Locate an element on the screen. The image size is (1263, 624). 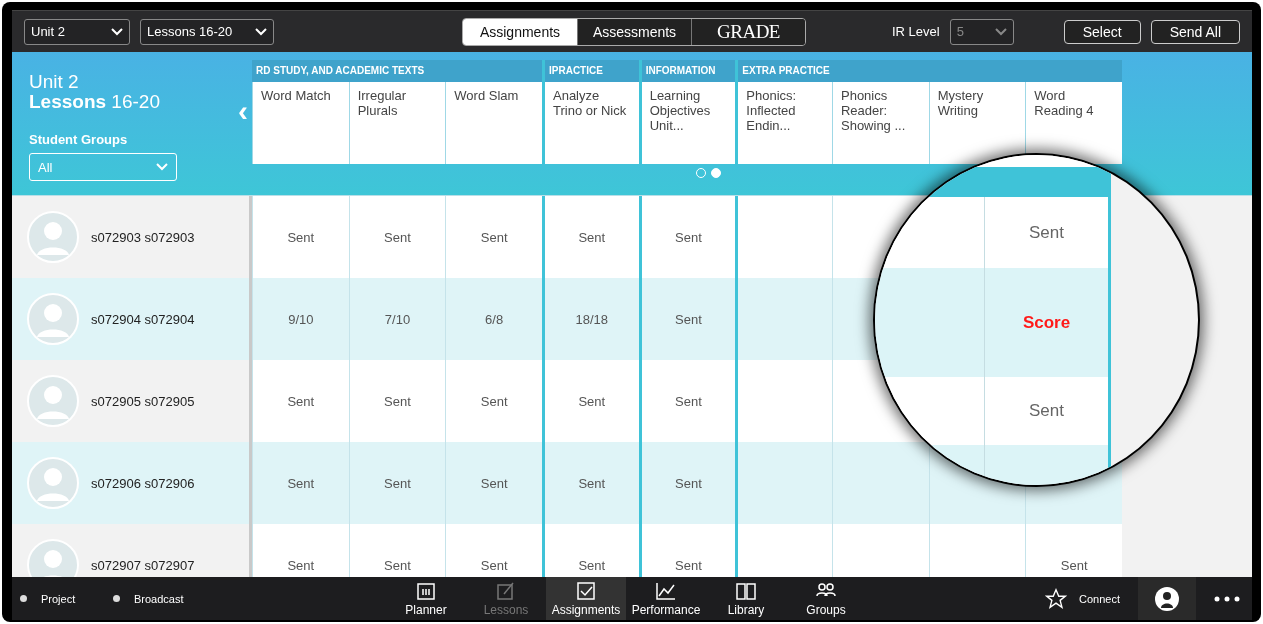
nav-tab: Groups is located at coordinates (826, 598).